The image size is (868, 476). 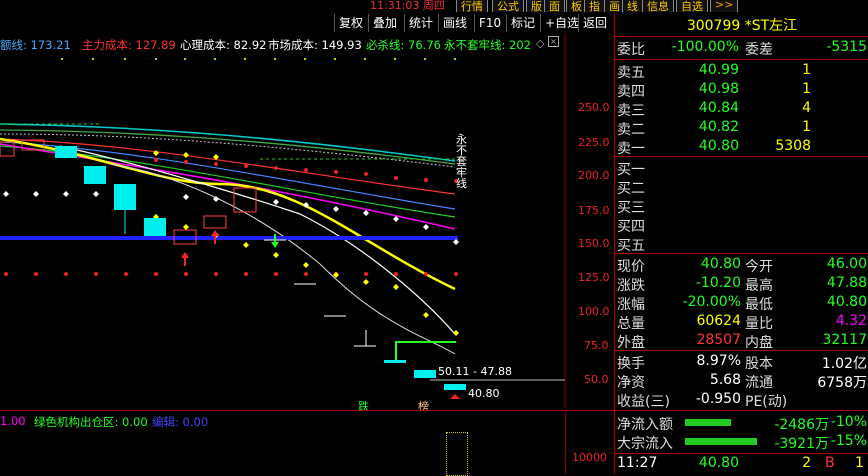 I want to click on menu-more: >>, so click(x=724, y=6).